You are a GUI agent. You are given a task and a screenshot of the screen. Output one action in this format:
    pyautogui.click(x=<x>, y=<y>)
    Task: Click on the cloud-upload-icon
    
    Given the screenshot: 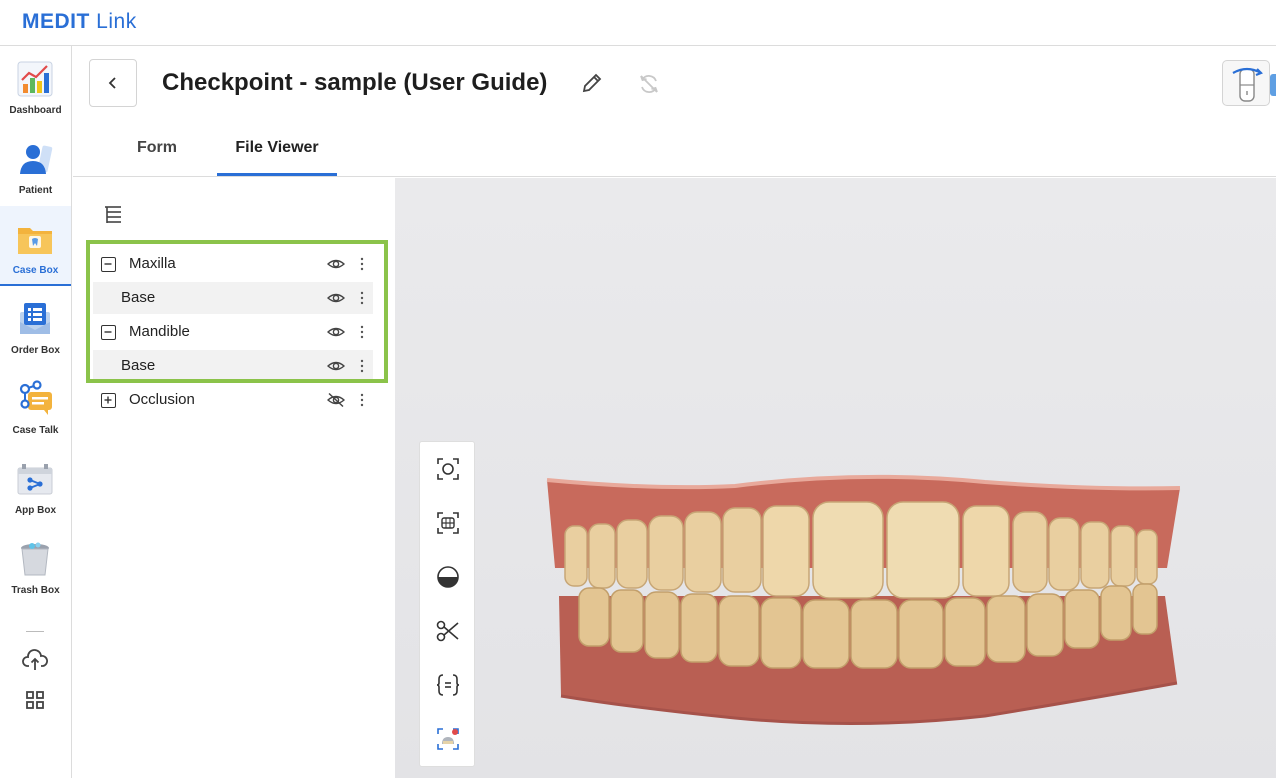 What is the action you would take?
    pyautogui.click(x=35, y=660)
    